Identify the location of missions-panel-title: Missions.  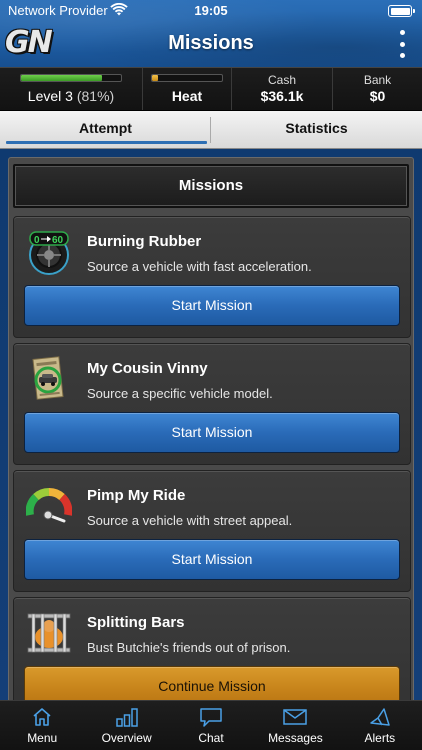
(211, 186).